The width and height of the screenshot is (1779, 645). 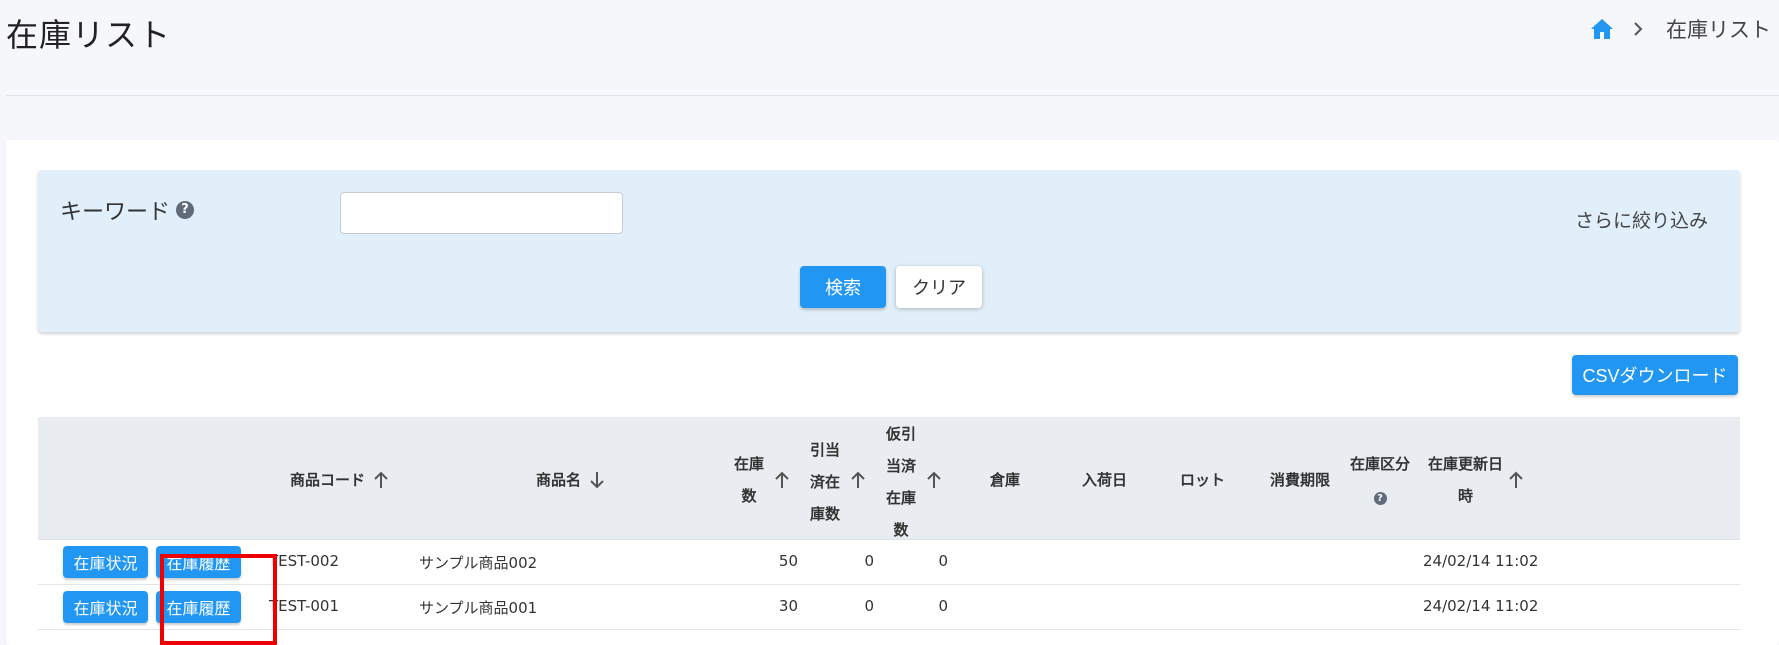 What do you see at coordinates (901, 466) in the screenshot?
I see `col-header-temp-l2: 当済` at bounding box center [901, 466].